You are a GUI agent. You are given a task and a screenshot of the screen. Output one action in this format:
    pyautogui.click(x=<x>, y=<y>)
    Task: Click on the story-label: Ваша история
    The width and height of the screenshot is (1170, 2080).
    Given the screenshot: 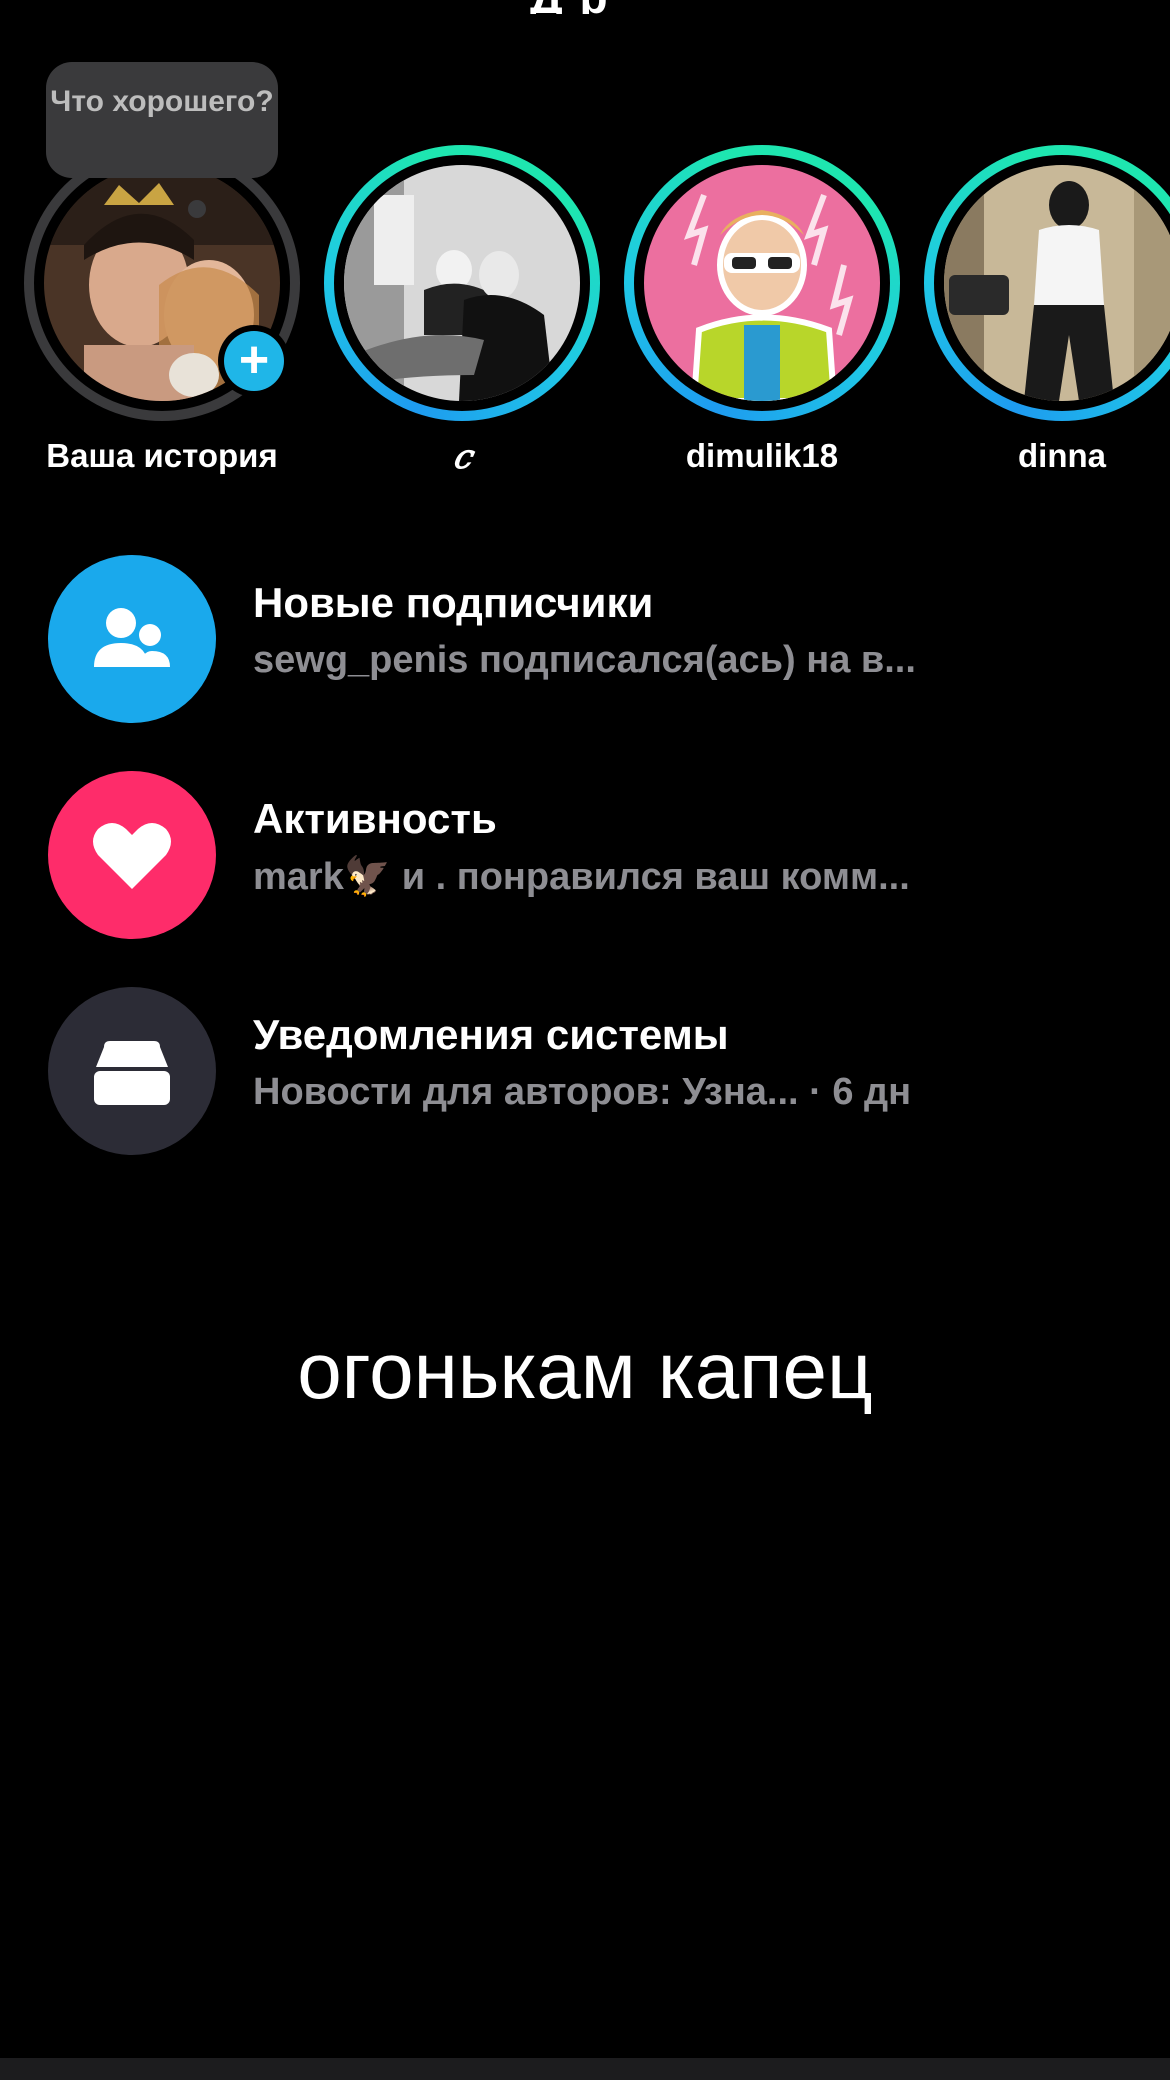 What is the action you would take?
    pyautogui.click(x=162, y=455)
    